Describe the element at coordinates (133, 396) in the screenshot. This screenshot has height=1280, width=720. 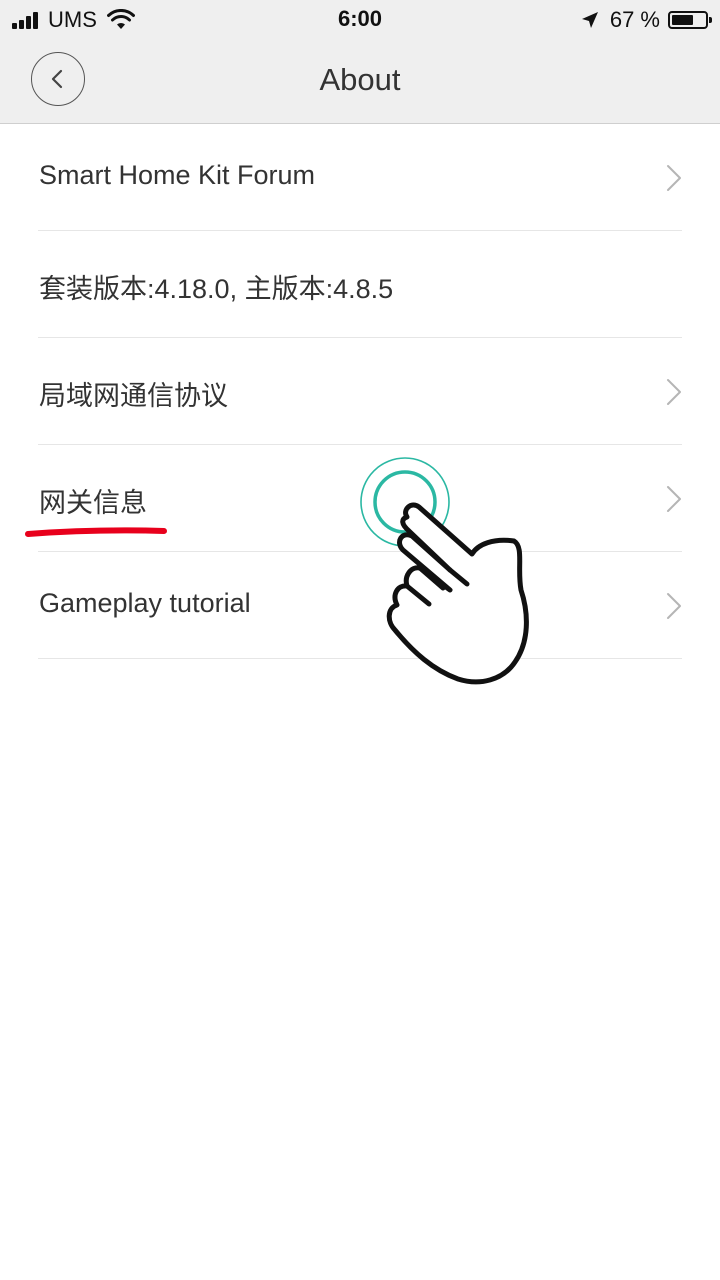
I see `list-item-label: 局域网通信协议` at that location.